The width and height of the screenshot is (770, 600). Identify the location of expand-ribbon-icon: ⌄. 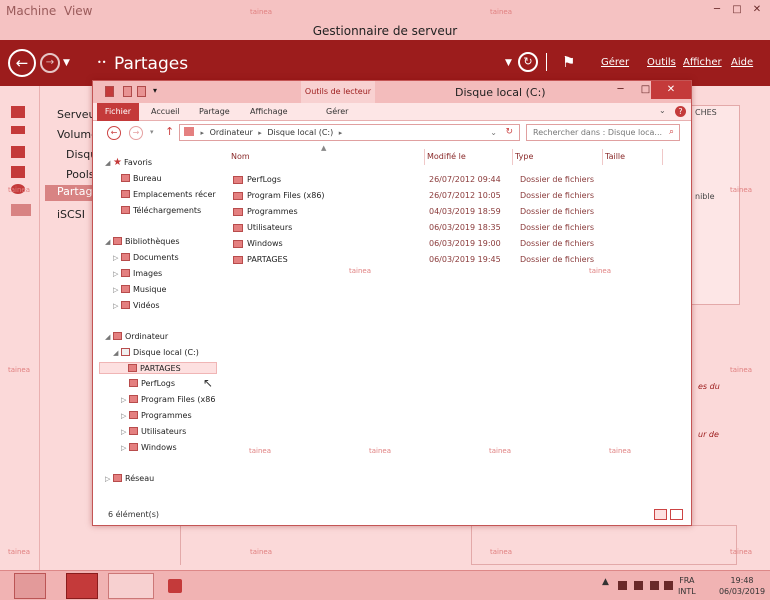
(662, 110).